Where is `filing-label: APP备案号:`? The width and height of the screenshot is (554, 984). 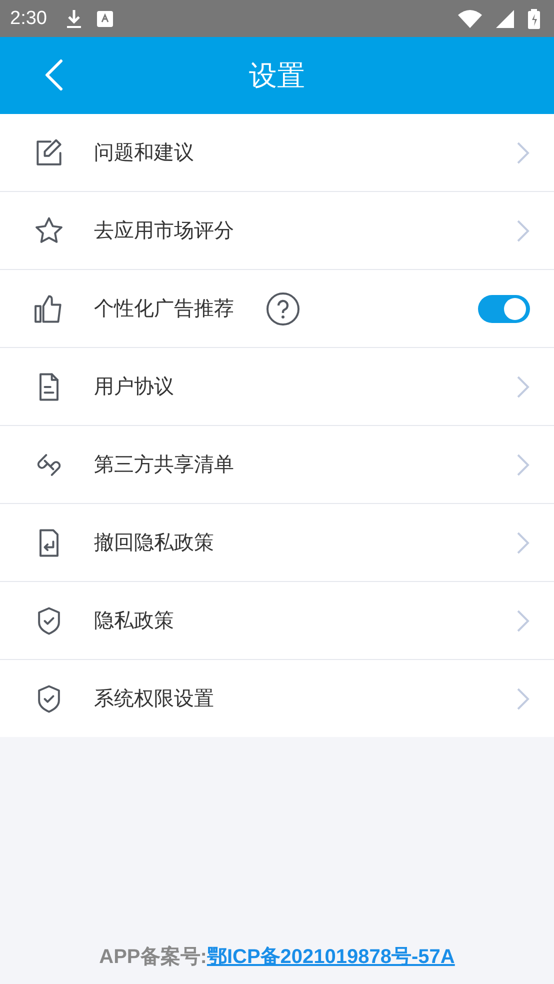 filing-label: APP备案号: is located at coordinates (153, 957).